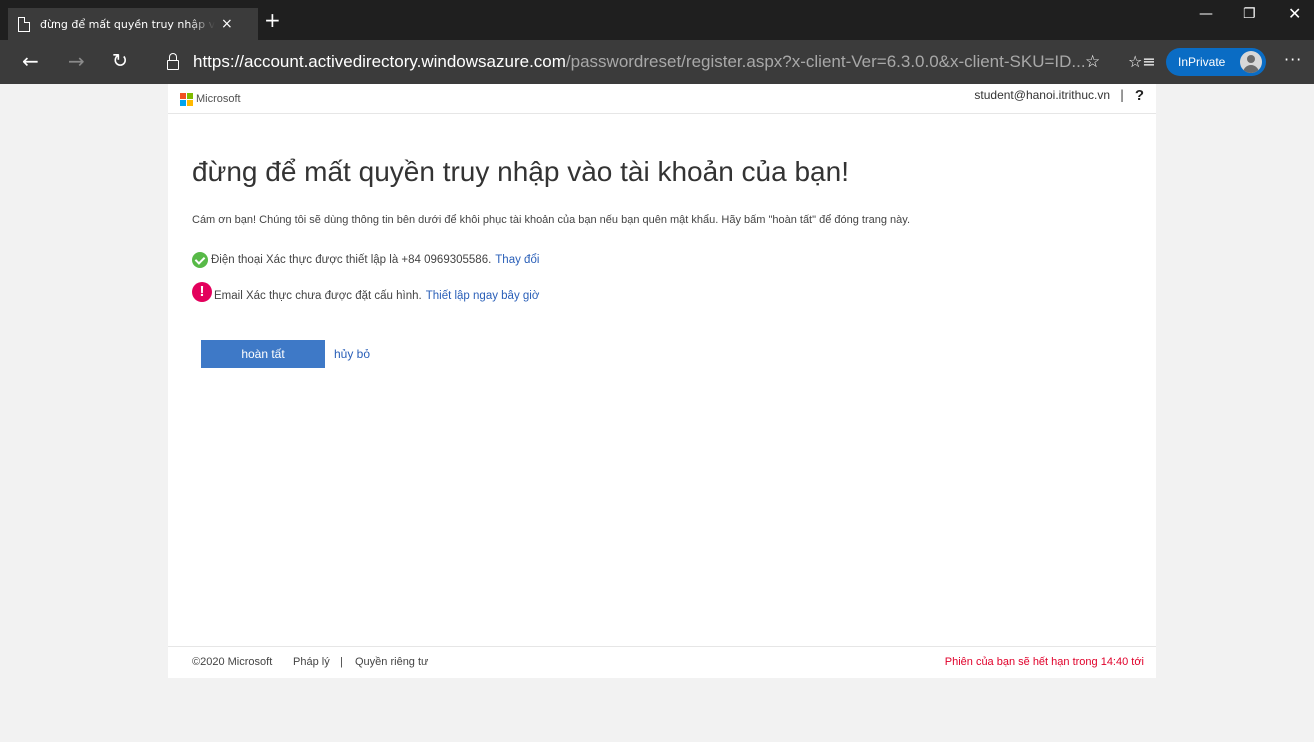  What do you see at coordinates (1044, 662) in the screenshot?
I see `session-timeout-text: Phiên của bạn sẽ hết hạn trong 14:40 tới` at bounding box center [1044, 662].